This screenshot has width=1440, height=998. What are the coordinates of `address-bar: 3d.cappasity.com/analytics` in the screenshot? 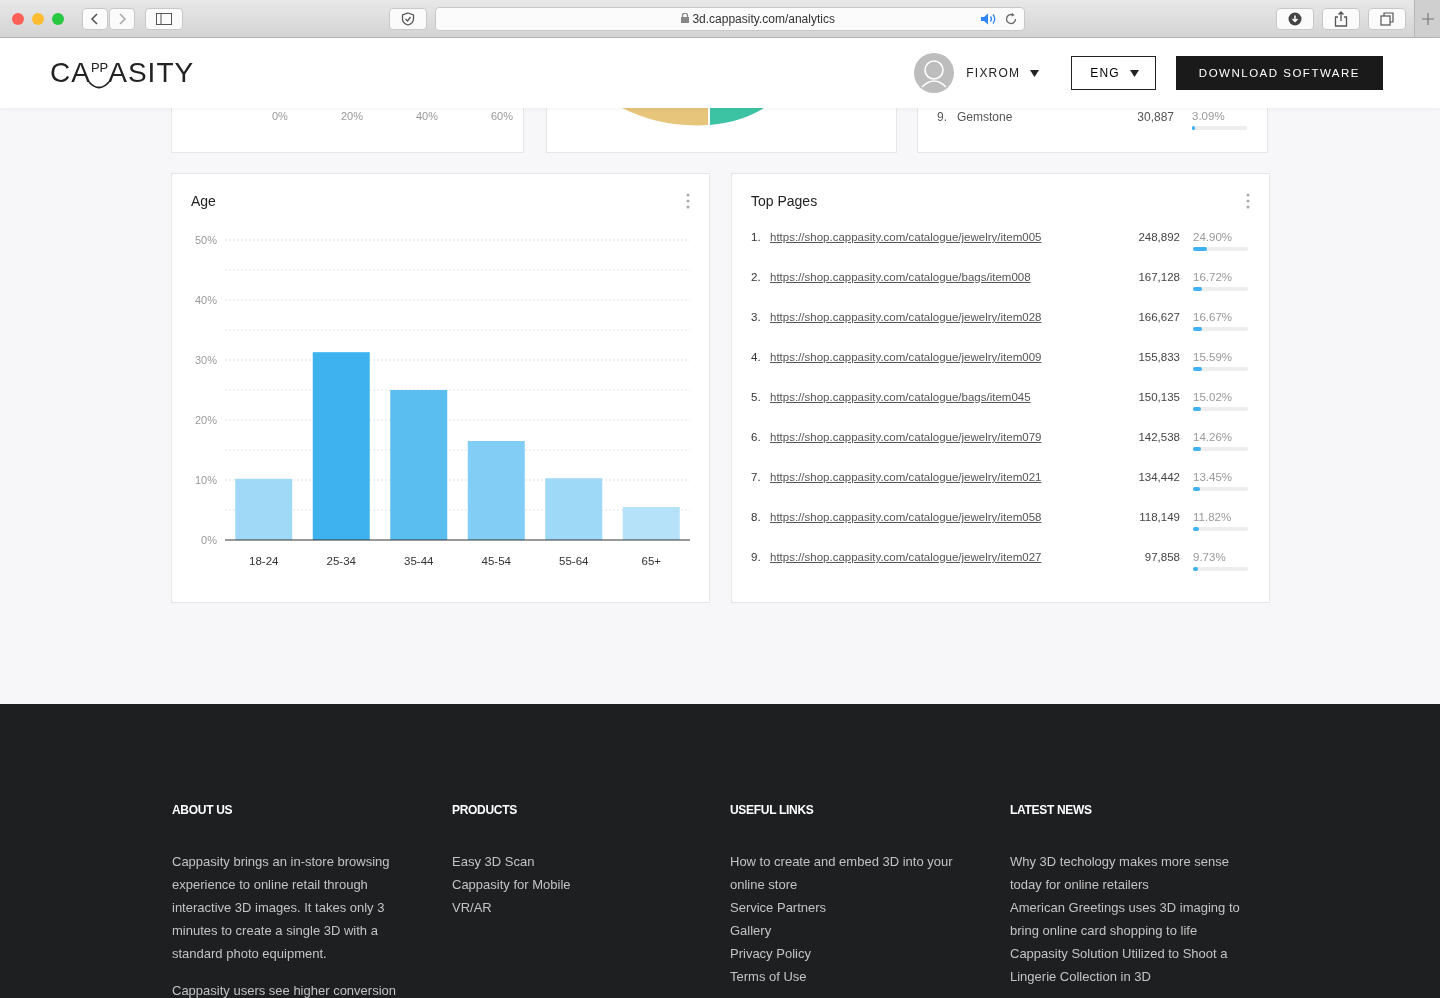 It's located at (730, 18).